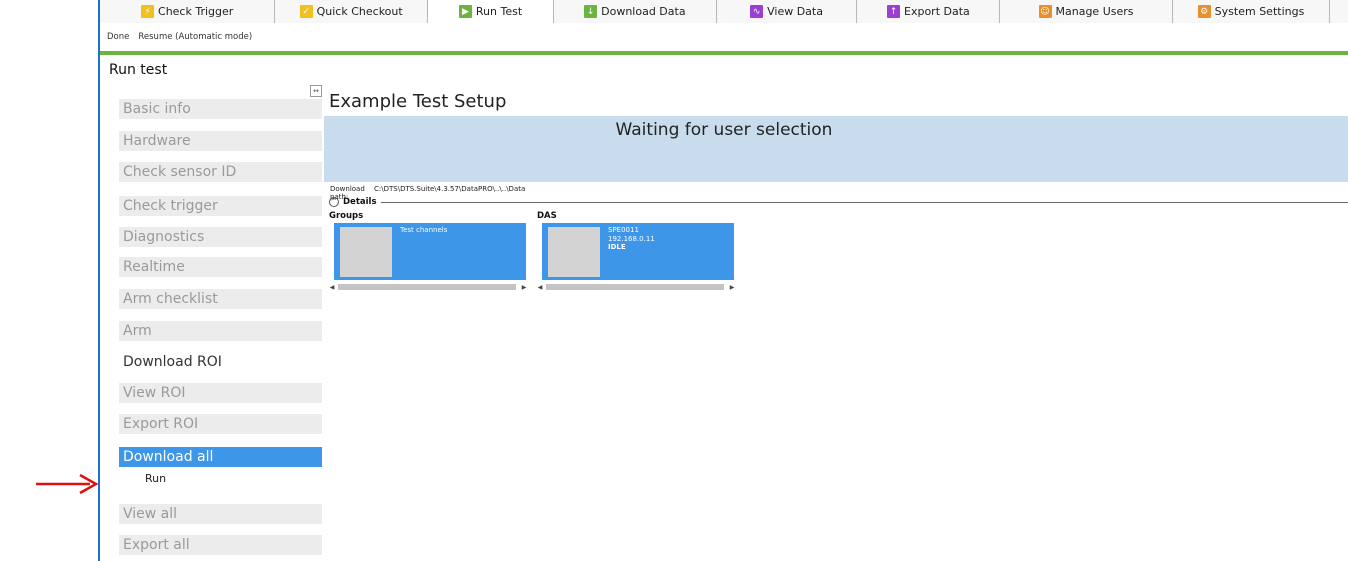  What do you see at coordinates (724, 130) in the screenshot?
I see `status-message: Waiting for user selection` at bounding box center [724, 130].